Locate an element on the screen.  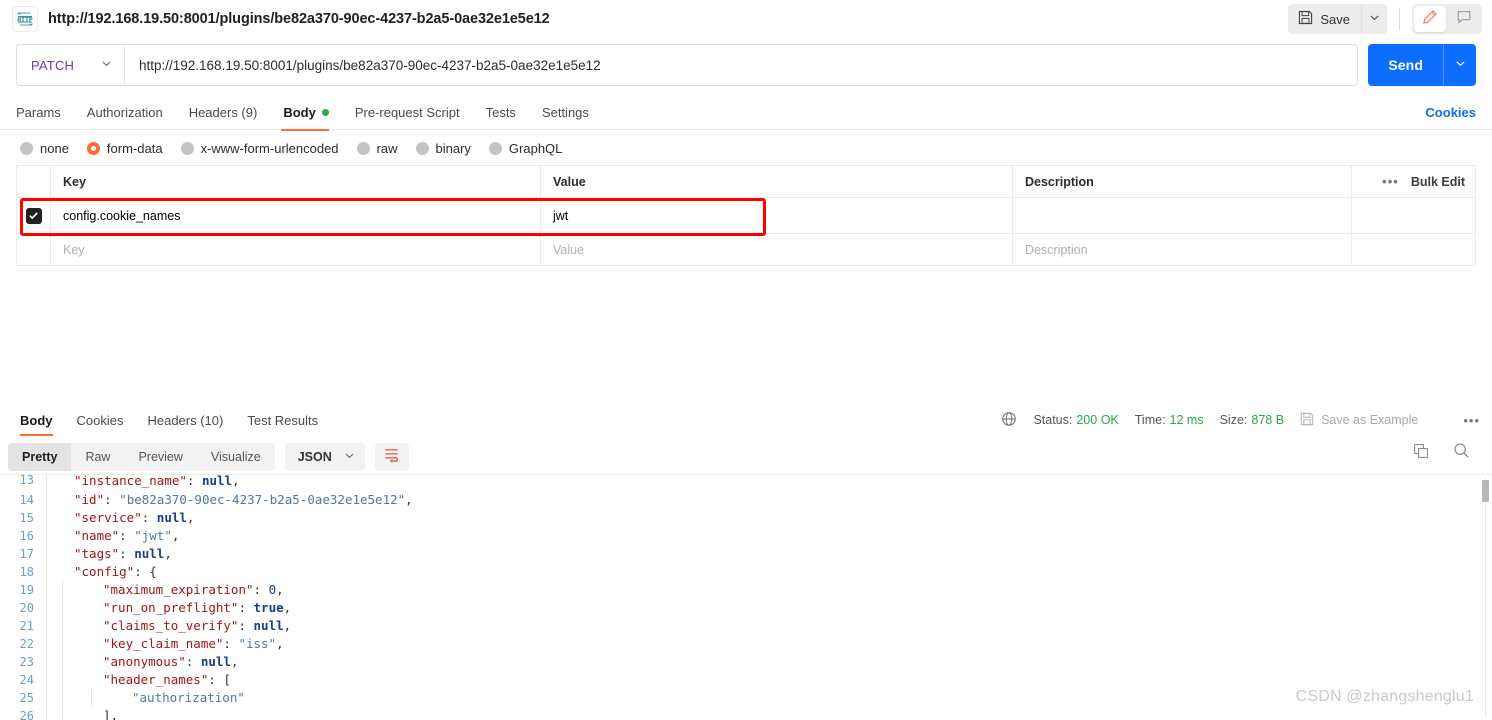
code-line-number: 25 is located at coordinates (26, 698).